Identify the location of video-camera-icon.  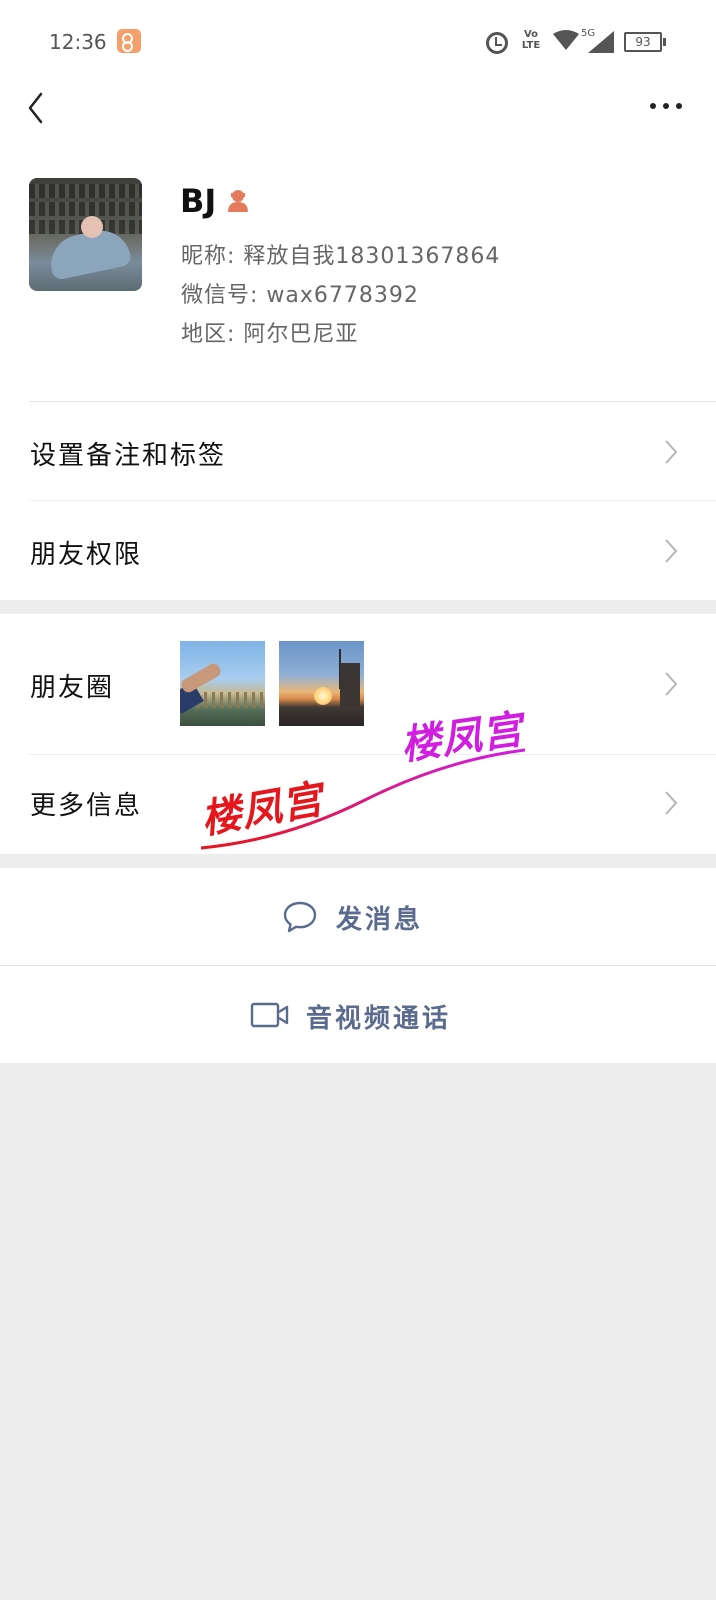
(269, 1015).